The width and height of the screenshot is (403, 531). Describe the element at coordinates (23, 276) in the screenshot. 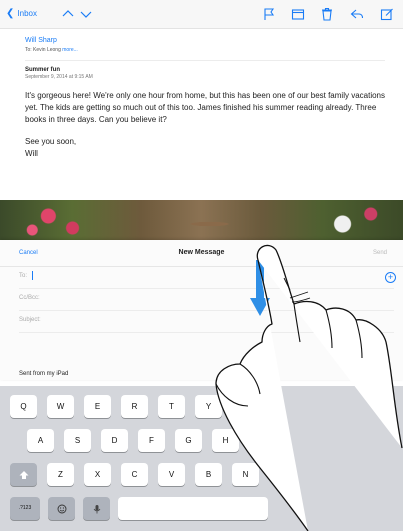

I see `to-label: To:` at that location.